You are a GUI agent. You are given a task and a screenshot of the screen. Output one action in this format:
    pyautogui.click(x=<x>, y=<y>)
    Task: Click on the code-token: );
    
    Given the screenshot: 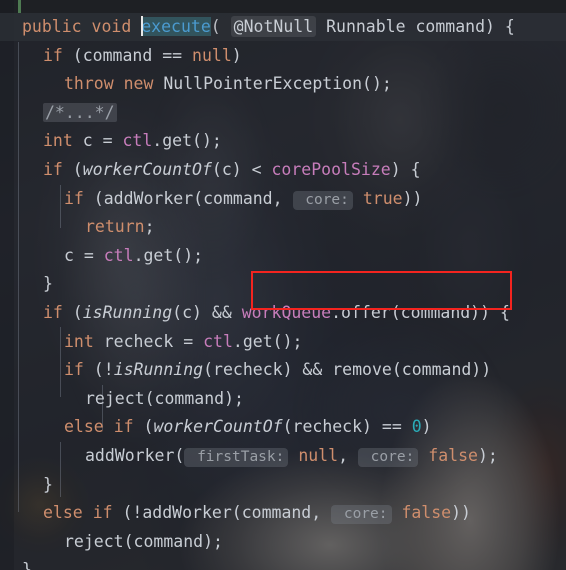 What is the action you would take?
    pyautogui.click(x=487, y=455)
    